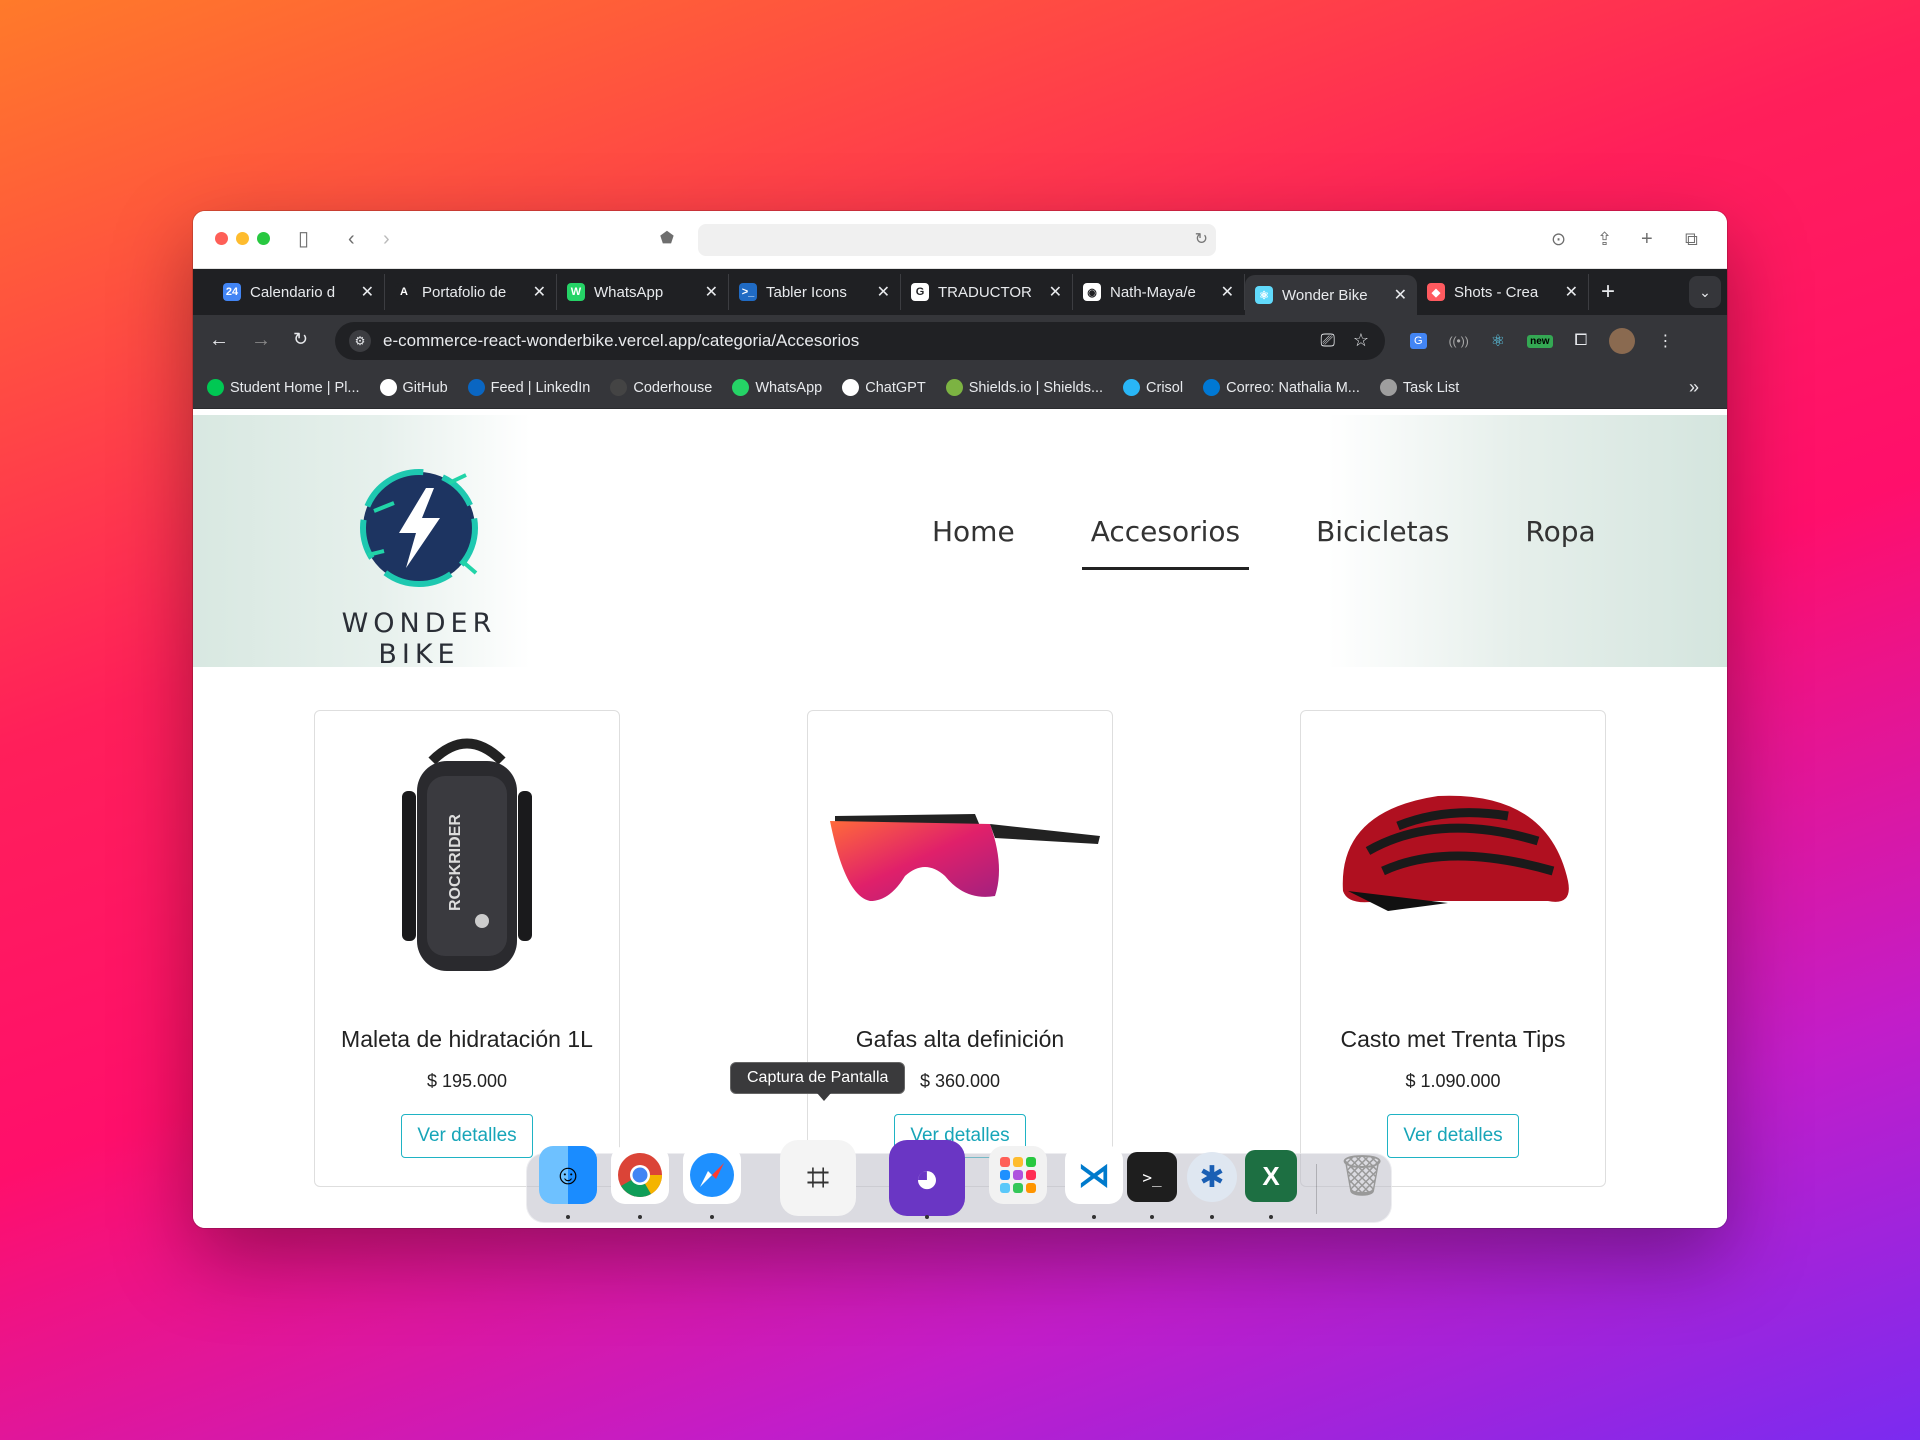  I want to click on backpack-image: ROCKRIDER, so click(467, 856).